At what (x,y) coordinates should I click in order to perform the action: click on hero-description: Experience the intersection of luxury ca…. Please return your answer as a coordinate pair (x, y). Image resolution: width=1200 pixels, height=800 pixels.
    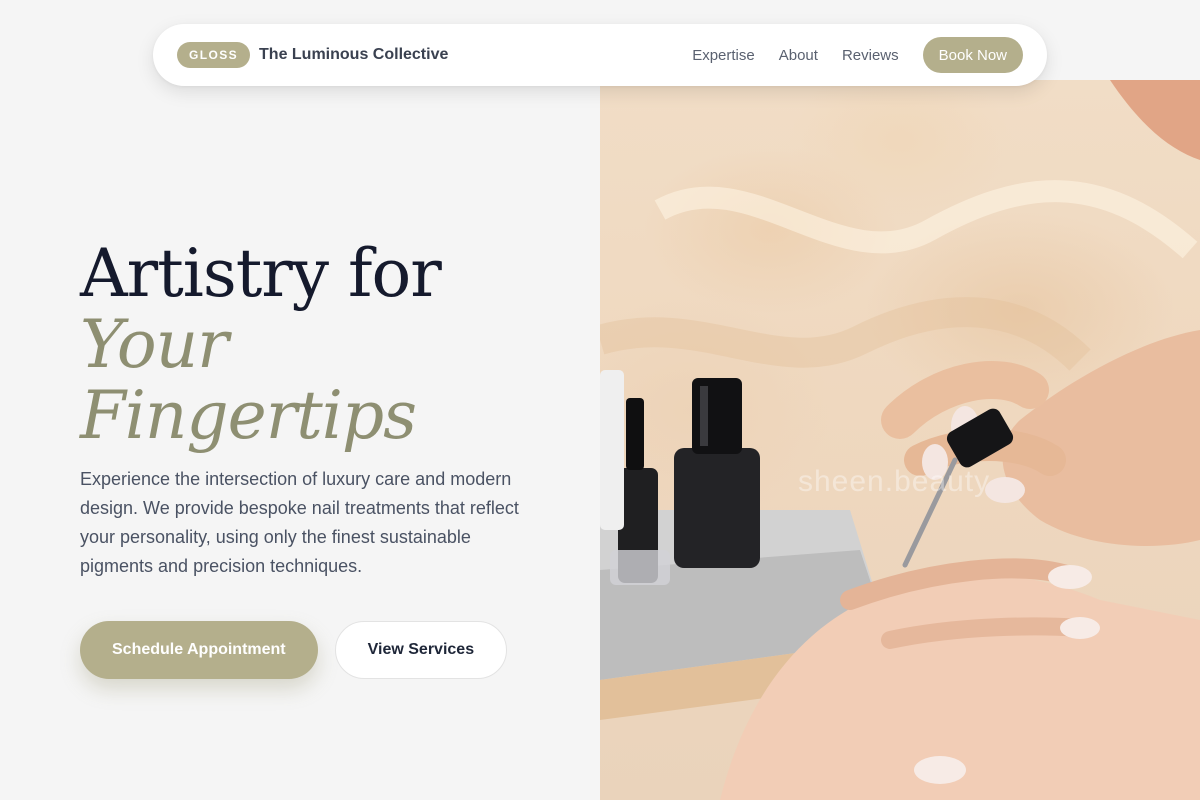
    Looking at the image, I should click on (299, 522).